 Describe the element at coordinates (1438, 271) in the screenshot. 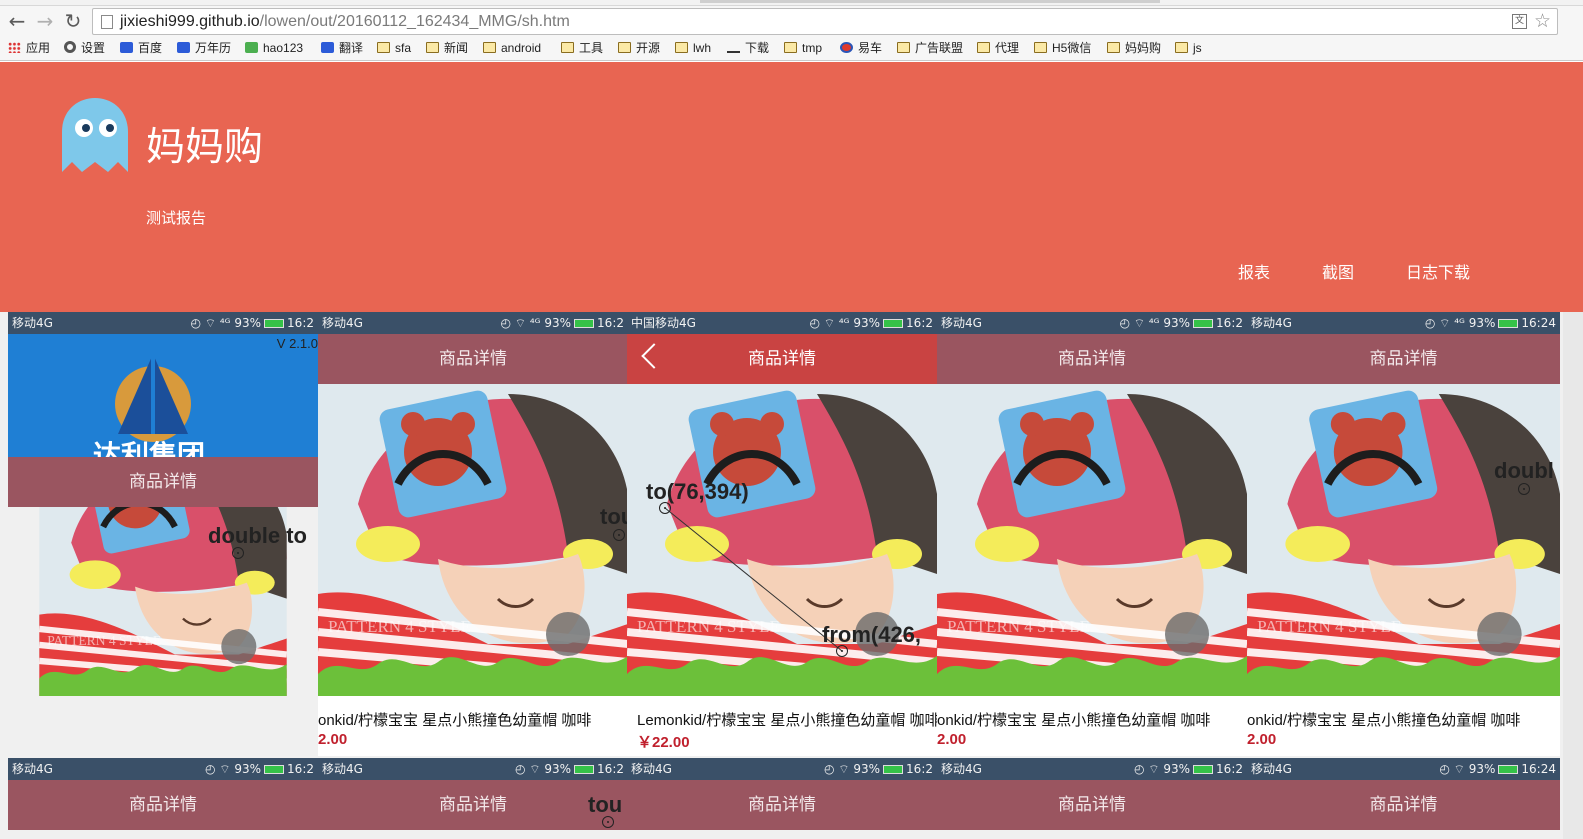

I see `nav-log-download-link: 日志下载` at that location.